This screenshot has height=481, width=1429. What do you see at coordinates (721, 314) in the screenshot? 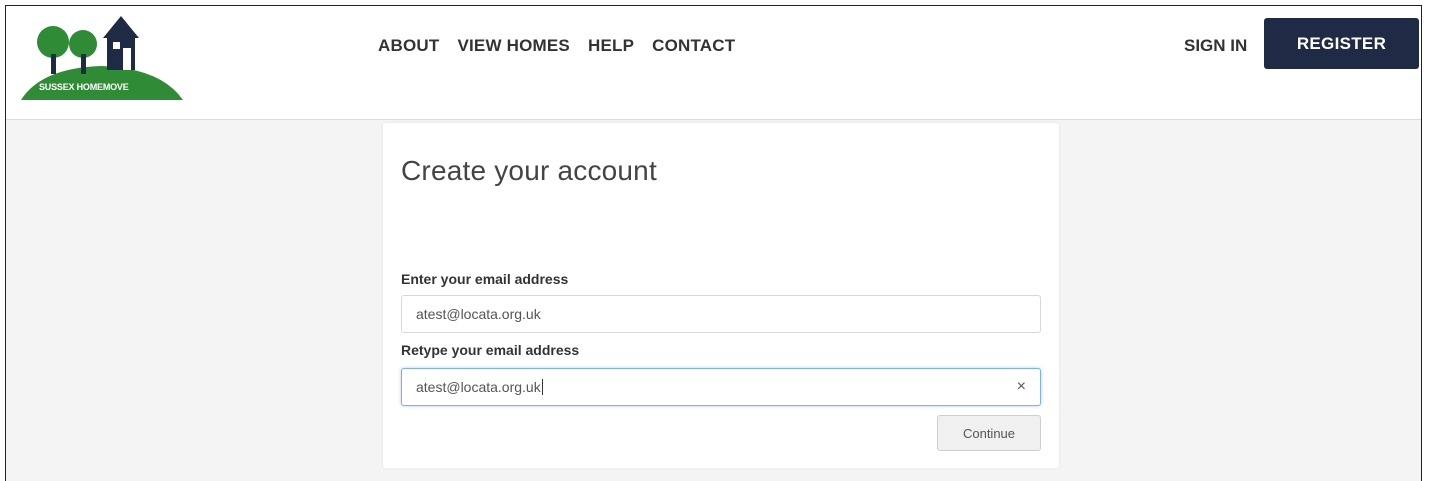
I see `email-field: atest@locata.org.uk` at bounding box center [721, 314].